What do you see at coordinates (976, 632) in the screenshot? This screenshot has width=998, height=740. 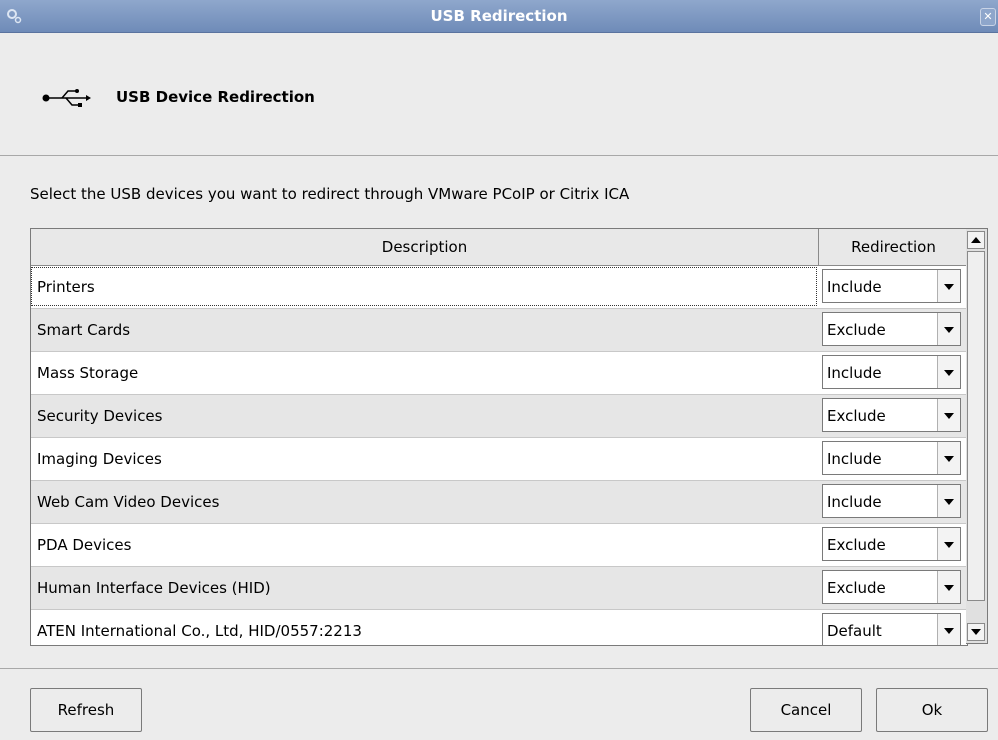 I see `scroll-down-icon` at bounding box center [976, 632].